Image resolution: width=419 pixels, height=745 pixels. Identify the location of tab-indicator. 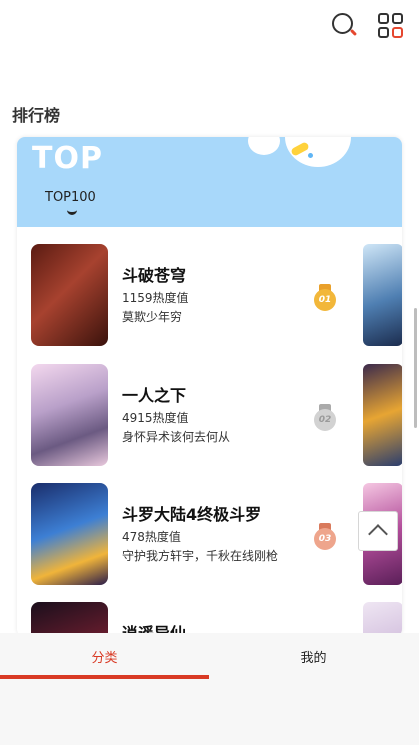
(72, 212).